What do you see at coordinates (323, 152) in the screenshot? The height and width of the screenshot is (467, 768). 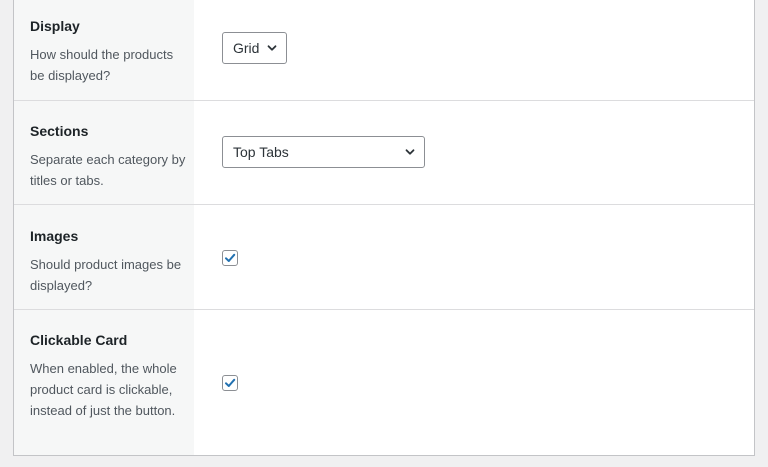 I see `sections-select: Top Tabs` at bounding box center [323, 152].